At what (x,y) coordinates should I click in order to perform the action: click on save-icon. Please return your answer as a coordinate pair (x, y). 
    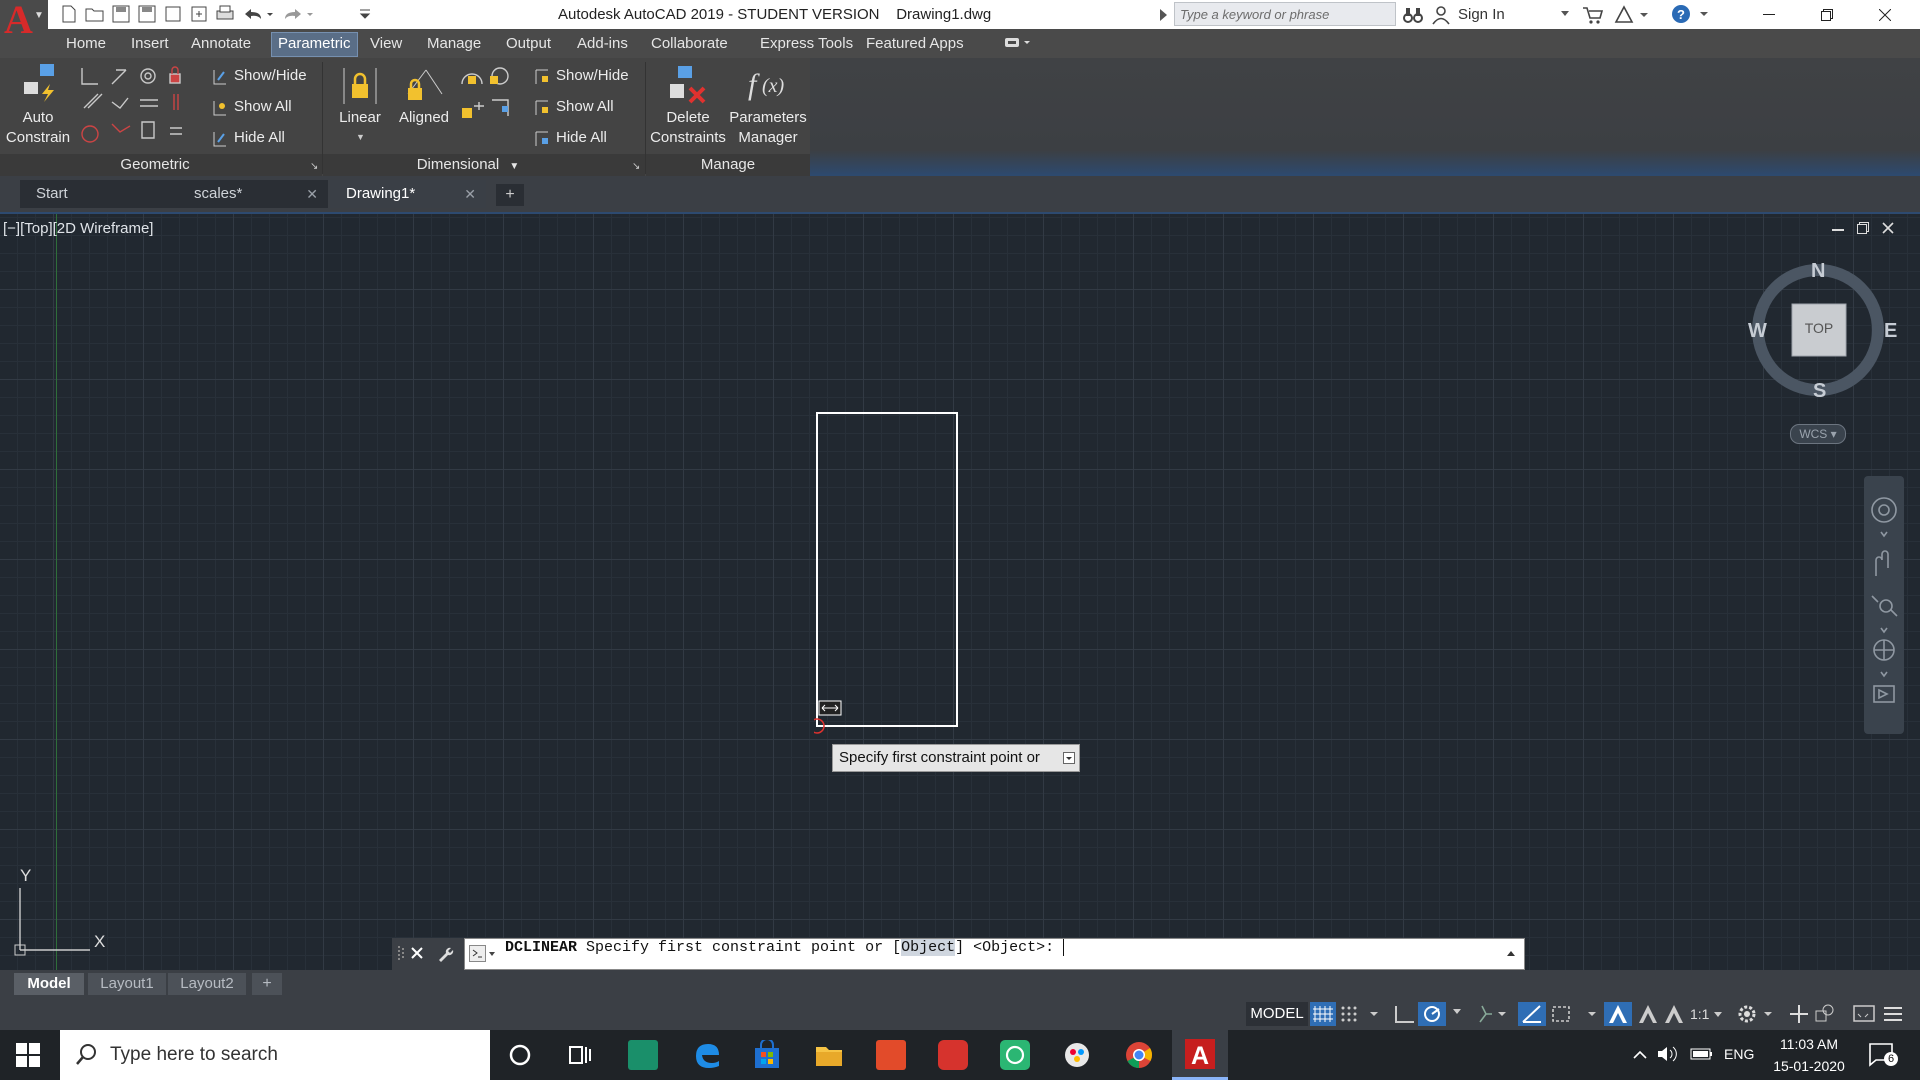
    Looking at the image, I should click on (121, 14).